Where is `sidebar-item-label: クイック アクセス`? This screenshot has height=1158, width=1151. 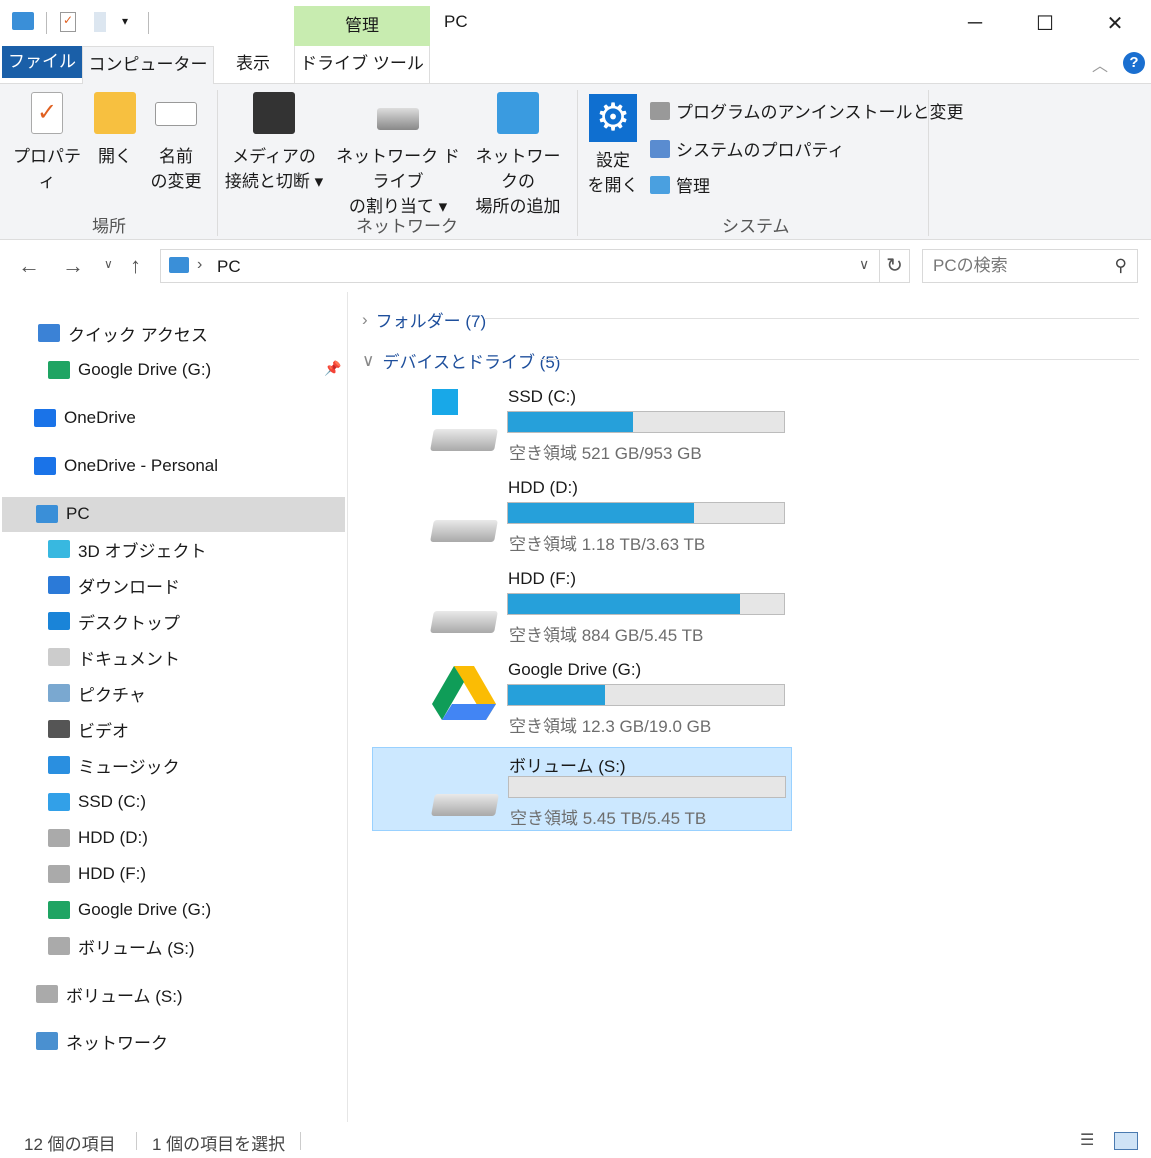 sidebar-item-label: クイック アクセス is located at coordinates (138, 335).